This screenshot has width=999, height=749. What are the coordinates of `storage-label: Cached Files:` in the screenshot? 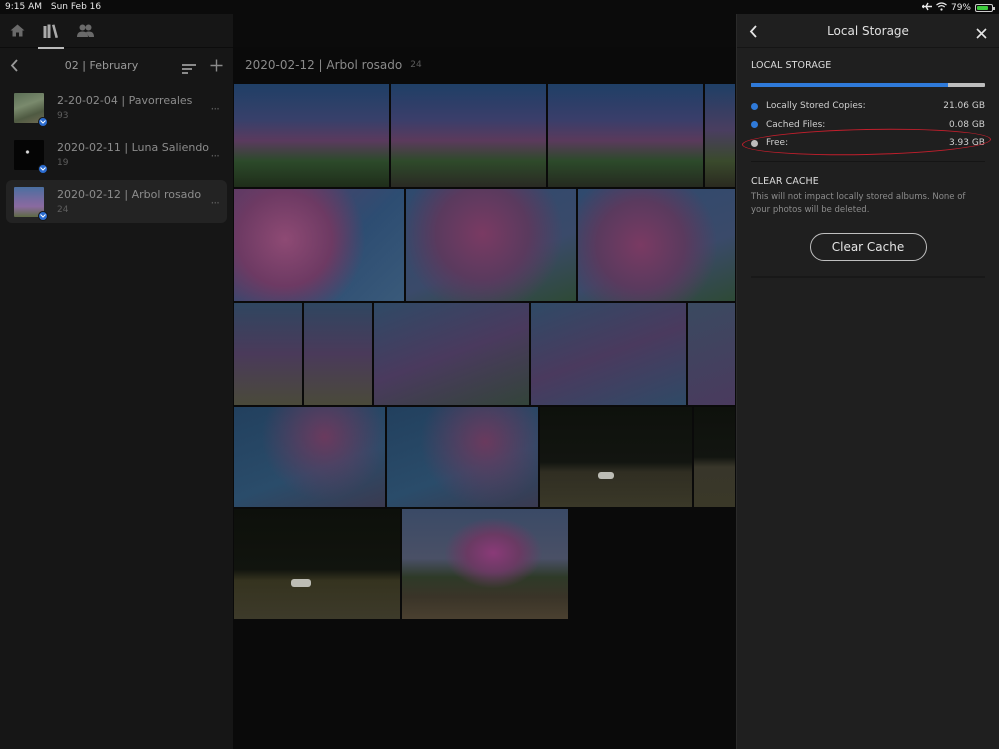 It's located at (796, 124).